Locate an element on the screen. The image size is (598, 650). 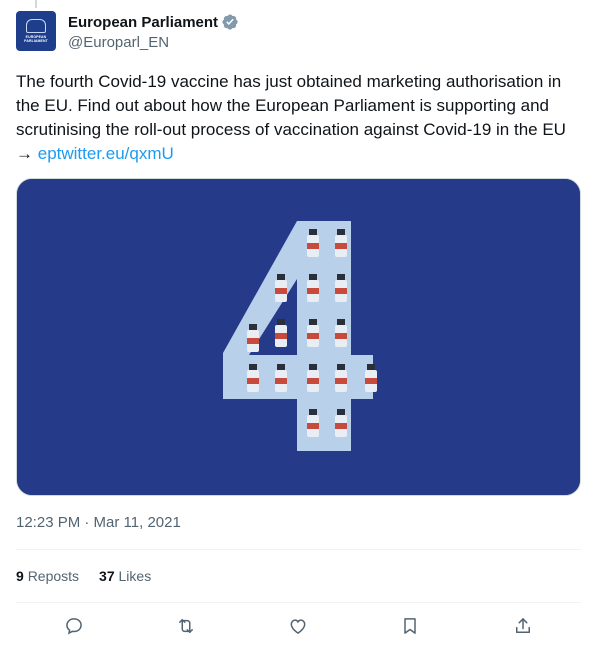
repost-button is located at coordinates (186, 626).